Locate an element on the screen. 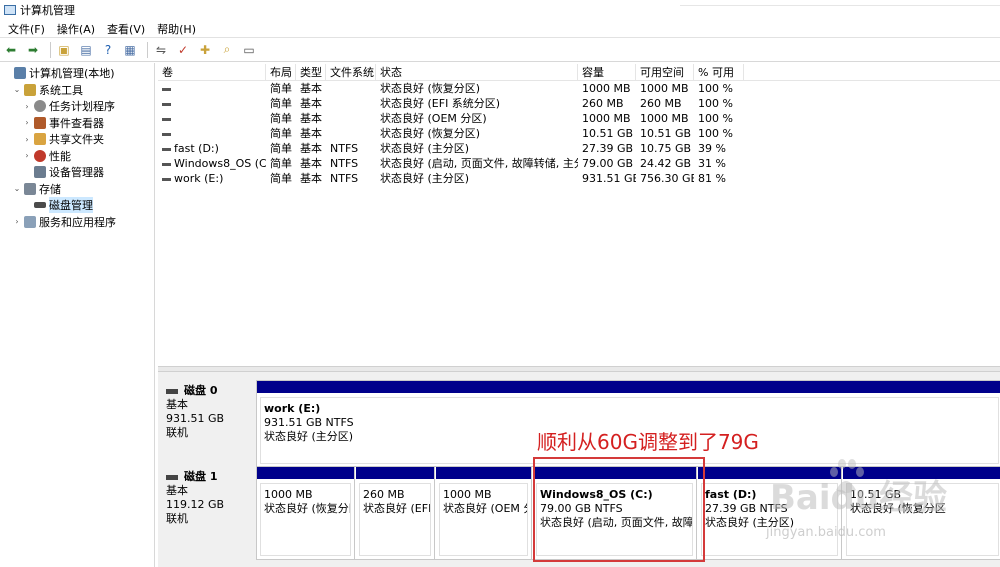  table-cell is located at coordinates (351, 118).